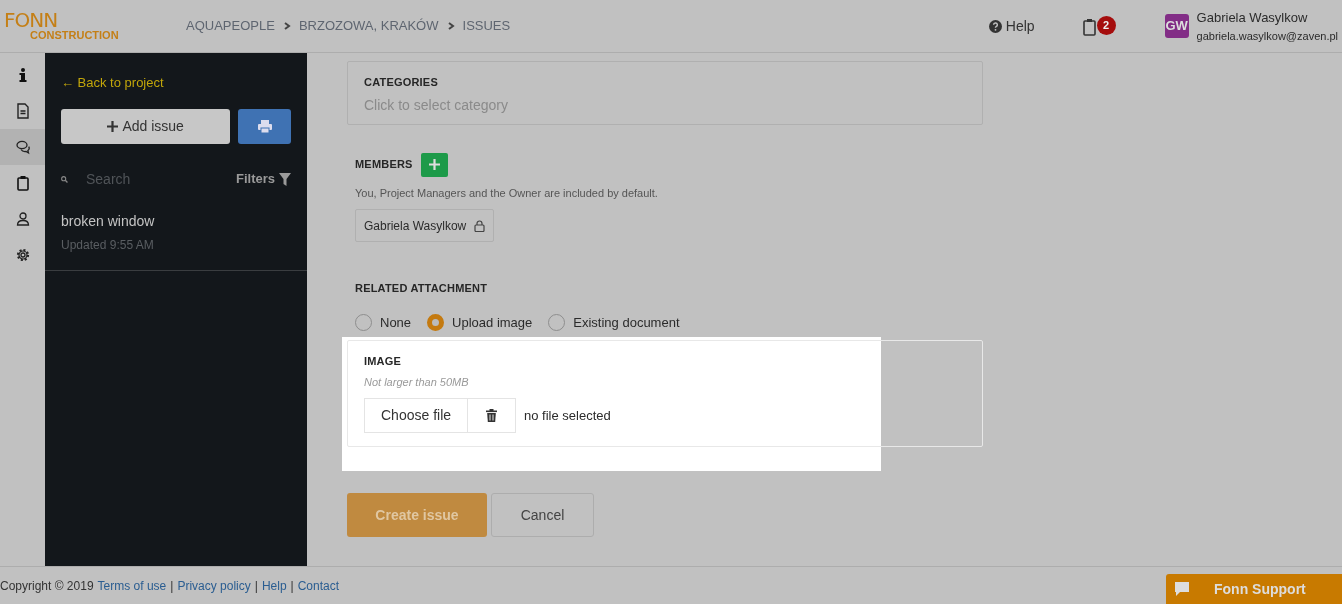 The image size is (1342, 604). I want to click on hint-text: Not larger than 50MB, so click(417, 382).